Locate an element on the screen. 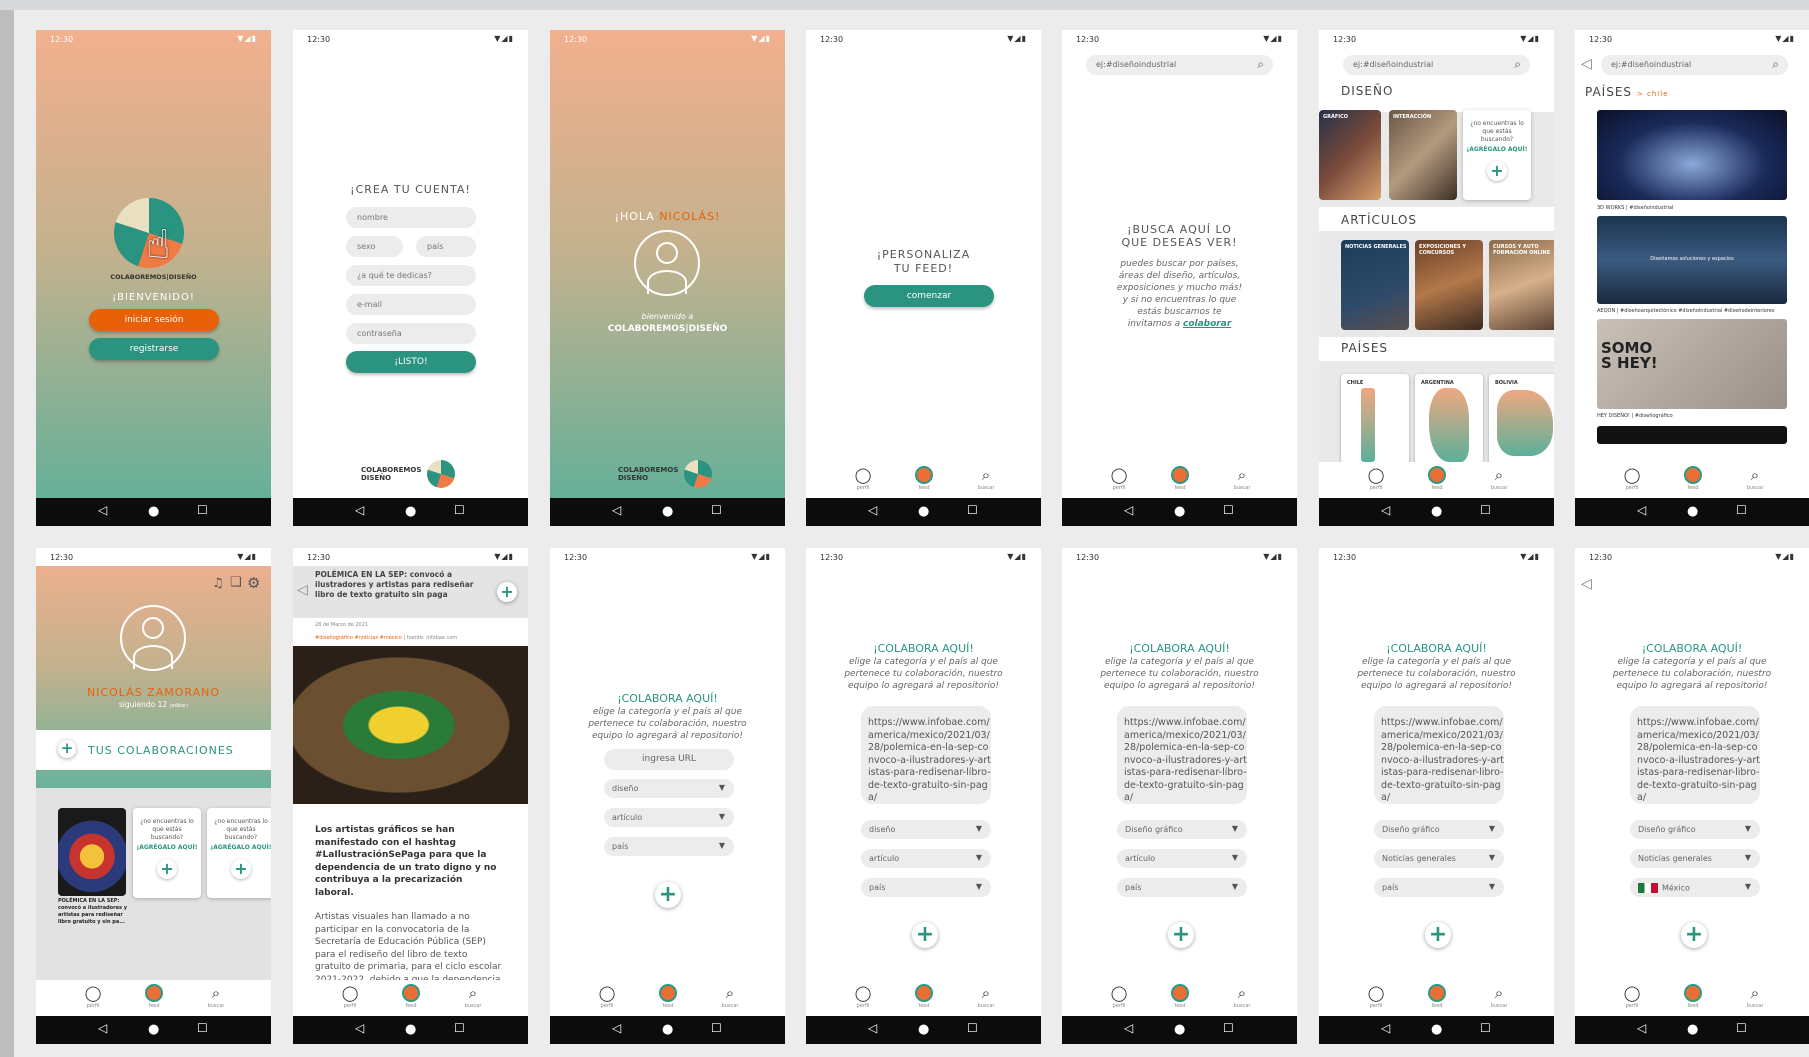  result-image-3dworks is located at coordinates (1692, 155).